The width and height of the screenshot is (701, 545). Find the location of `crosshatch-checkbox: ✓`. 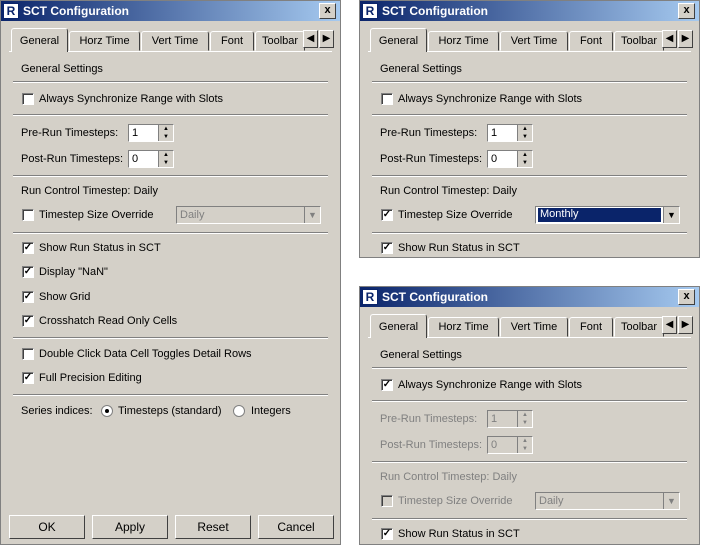

crosshatch-checkbox: ✓ is located at coordinates (28, 321).